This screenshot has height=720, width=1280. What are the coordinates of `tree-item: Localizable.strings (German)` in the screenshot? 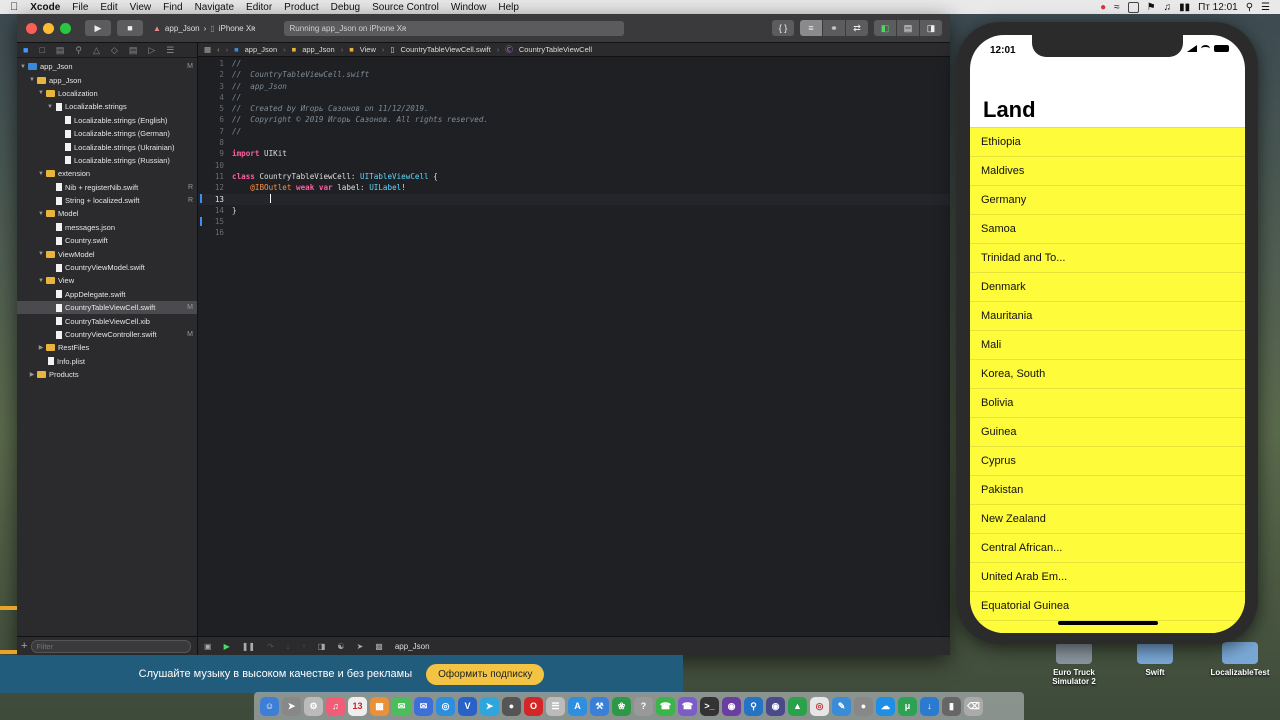 It's located at (107, 133).